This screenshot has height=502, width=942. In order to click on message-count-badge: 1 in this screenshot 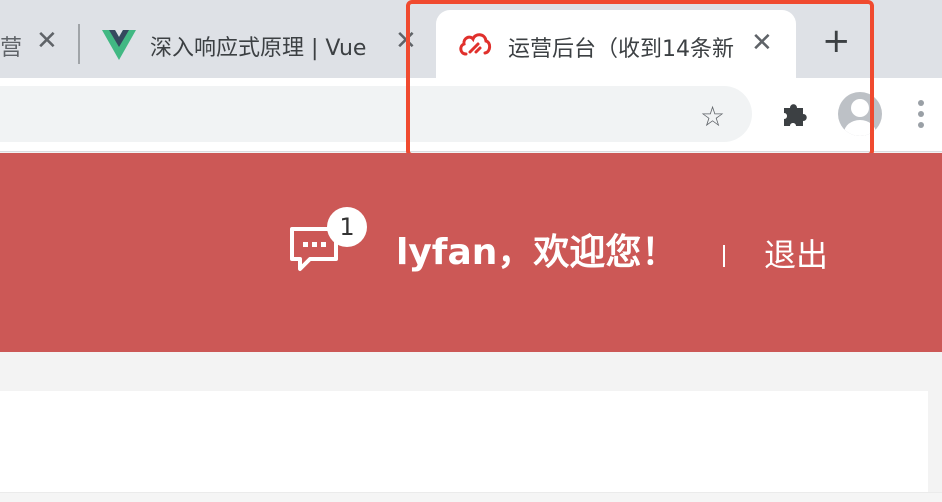, I will do `click(347, 227)`.